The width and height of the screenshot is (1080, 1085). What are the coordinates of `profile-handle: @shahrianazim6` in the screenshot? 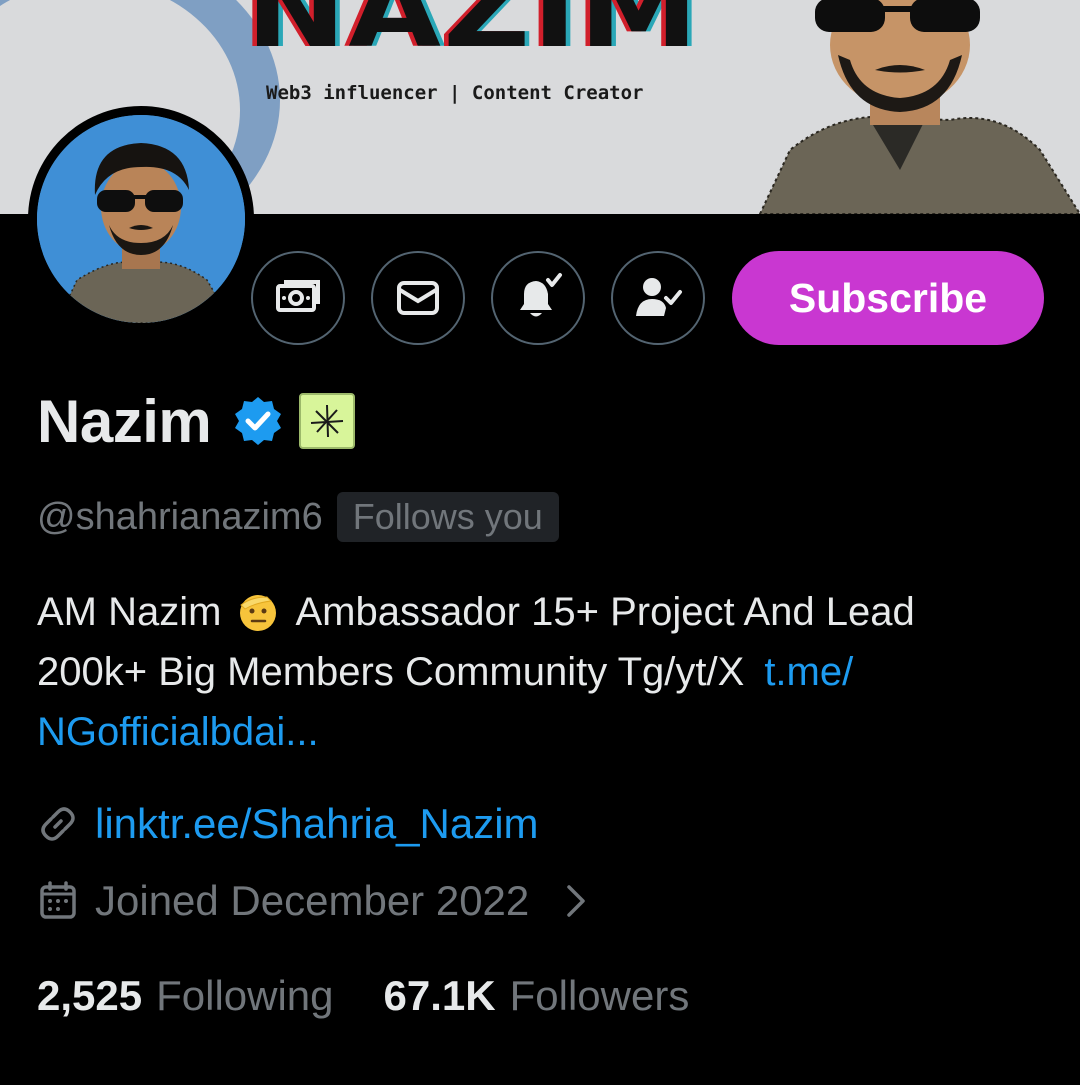 It's located at (180, 516).